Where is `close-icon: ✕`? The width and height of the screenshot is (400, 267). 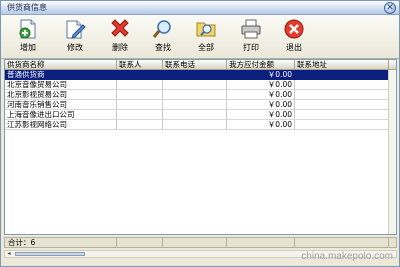
close-icon: ✕ is located at coordinates (390, 8).